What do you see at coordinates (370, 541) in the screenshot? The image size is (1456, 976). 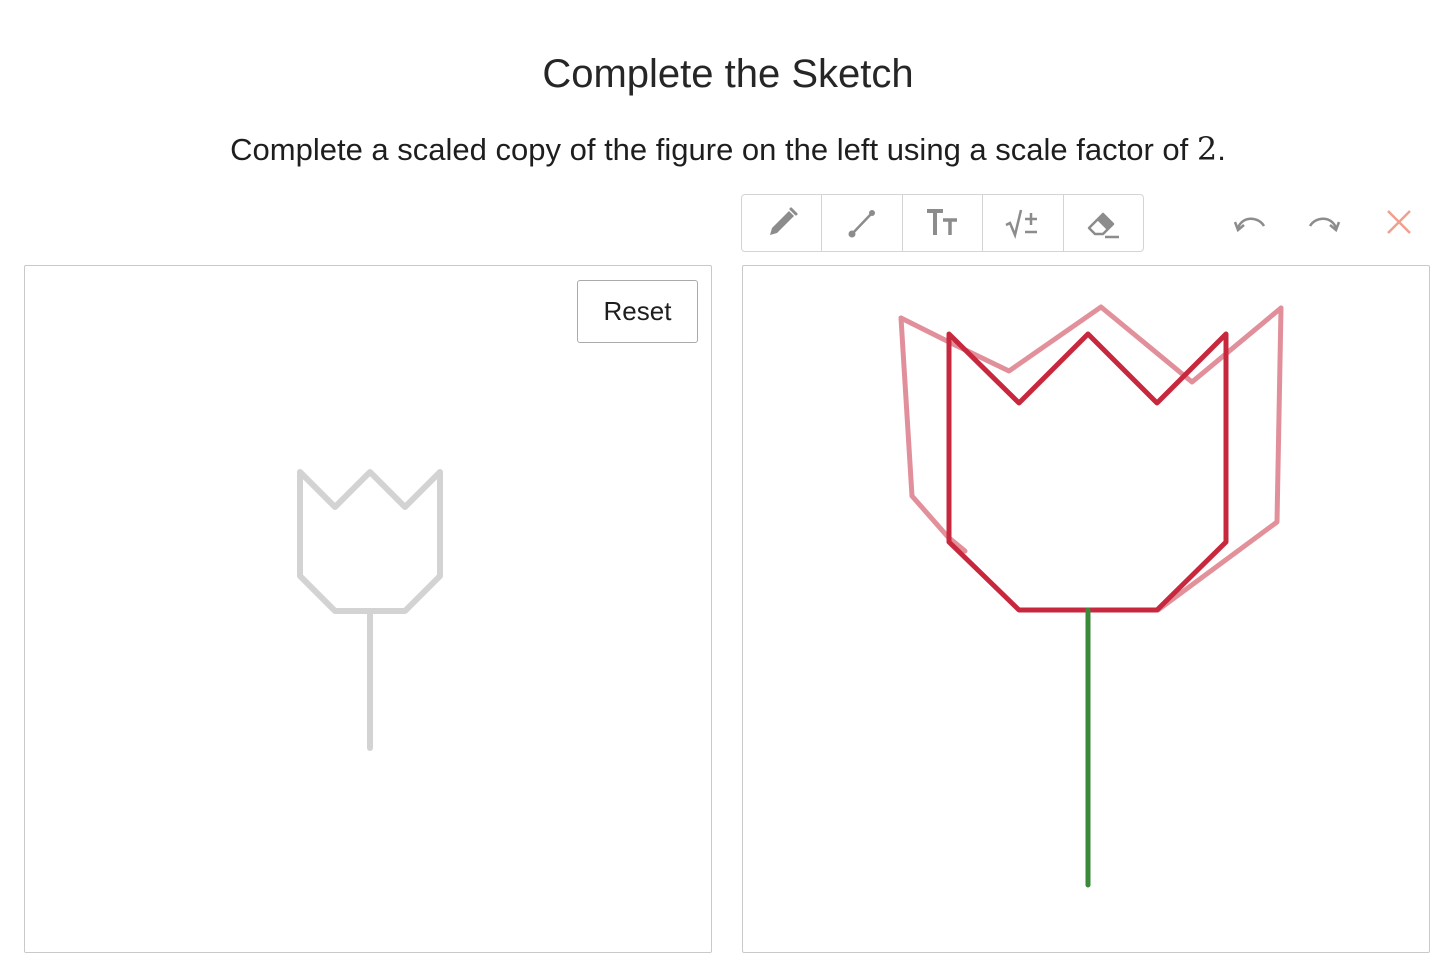 I see `original-tulip-outline` at bounding box center [370, 541].